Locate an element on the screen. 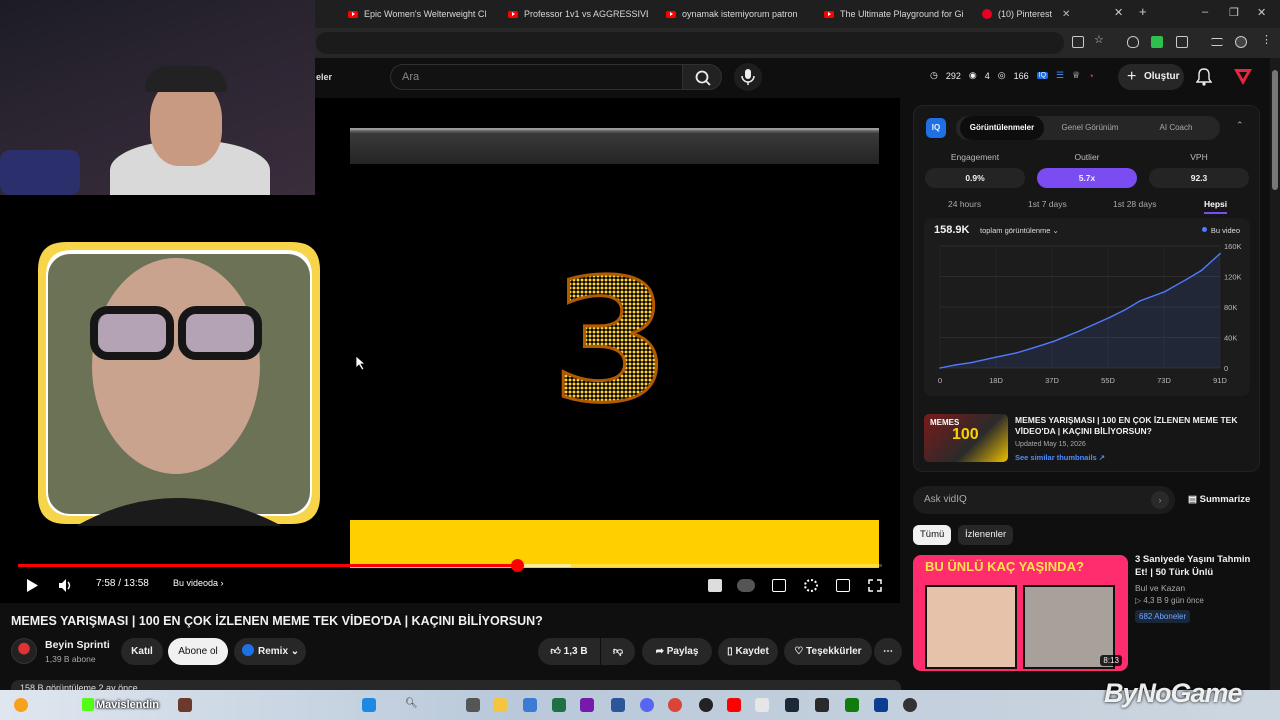 The image size is (1280, 720). chip-all: Tümü is located at coordinates (932, 535).